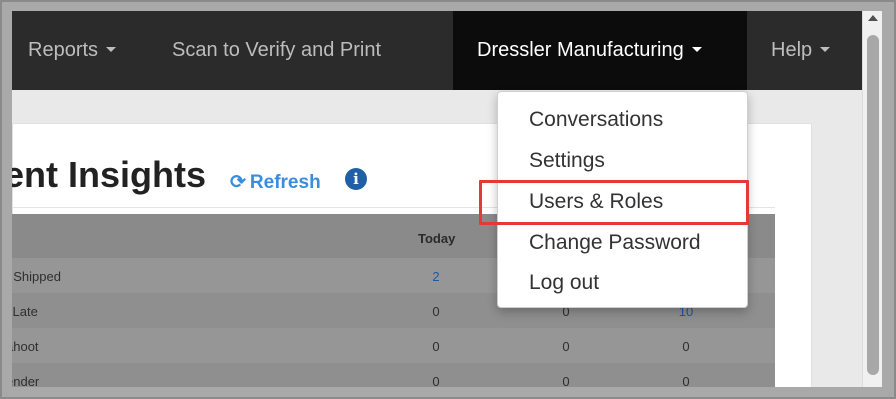 The width and height of the screenshot is (896, 399). What do you see at coordinates (238, 182) in the screenshot?
I see `refresh-icon: ⟳` at bounding box center [238, 182].